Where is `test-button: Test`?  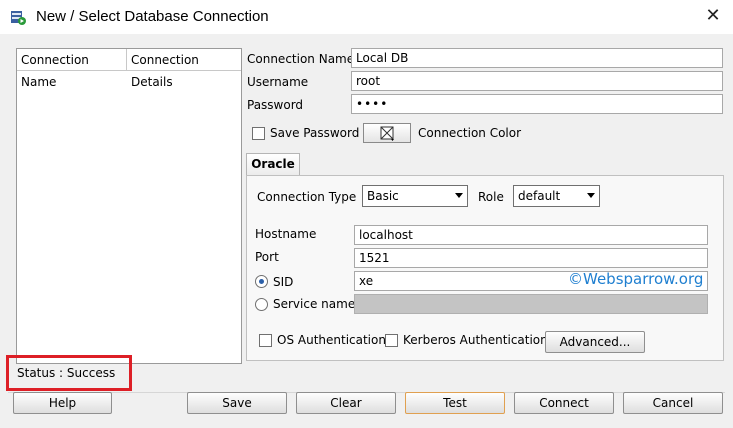 test-button: Test is located at coordinates (455, 403).